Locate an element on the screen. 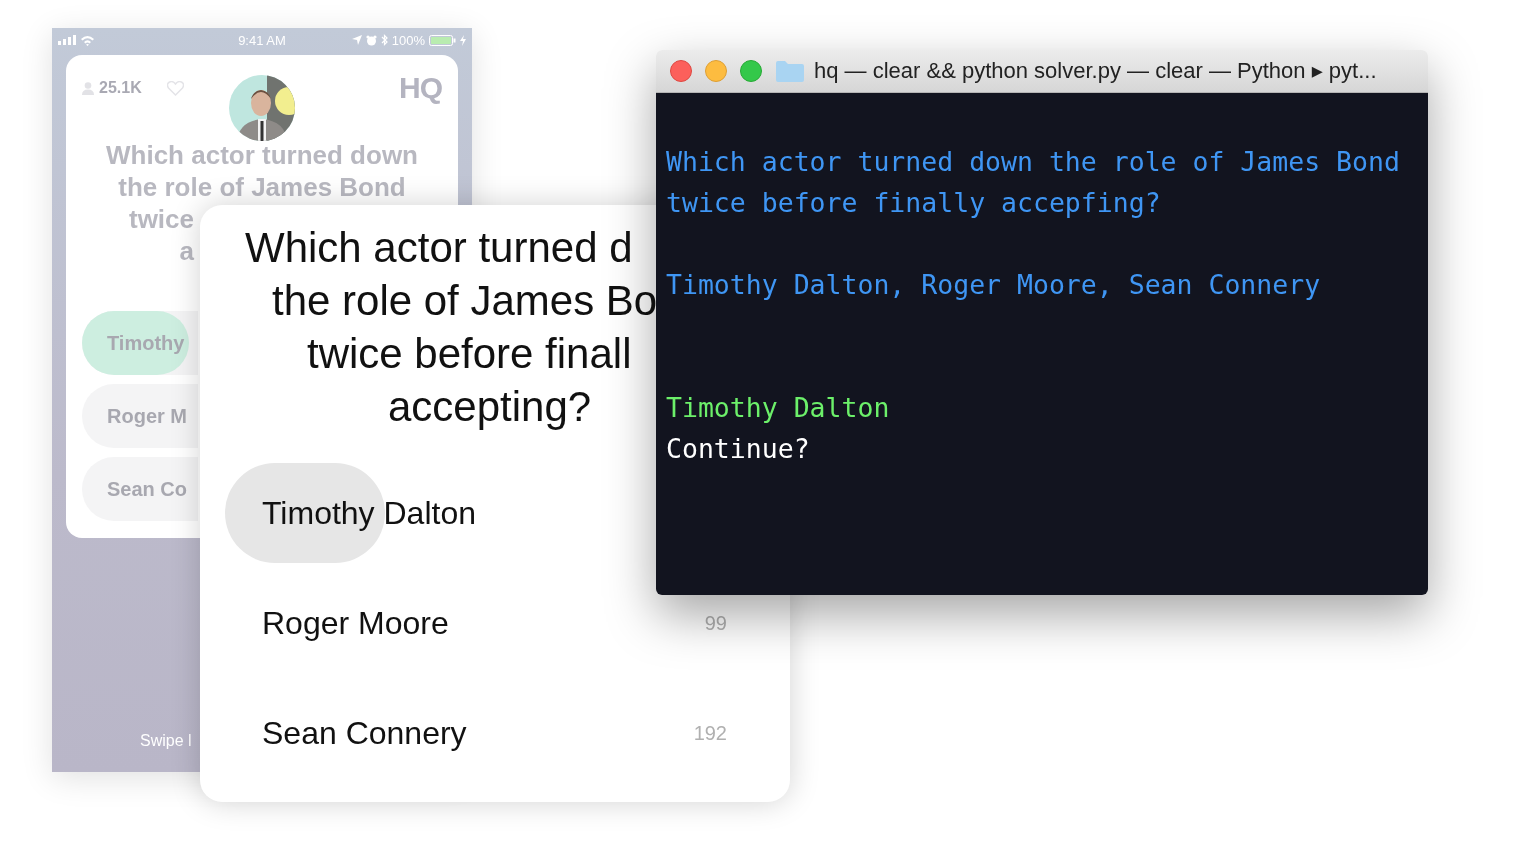  lightning-bolt-icon is located at coordinates (463, 40).